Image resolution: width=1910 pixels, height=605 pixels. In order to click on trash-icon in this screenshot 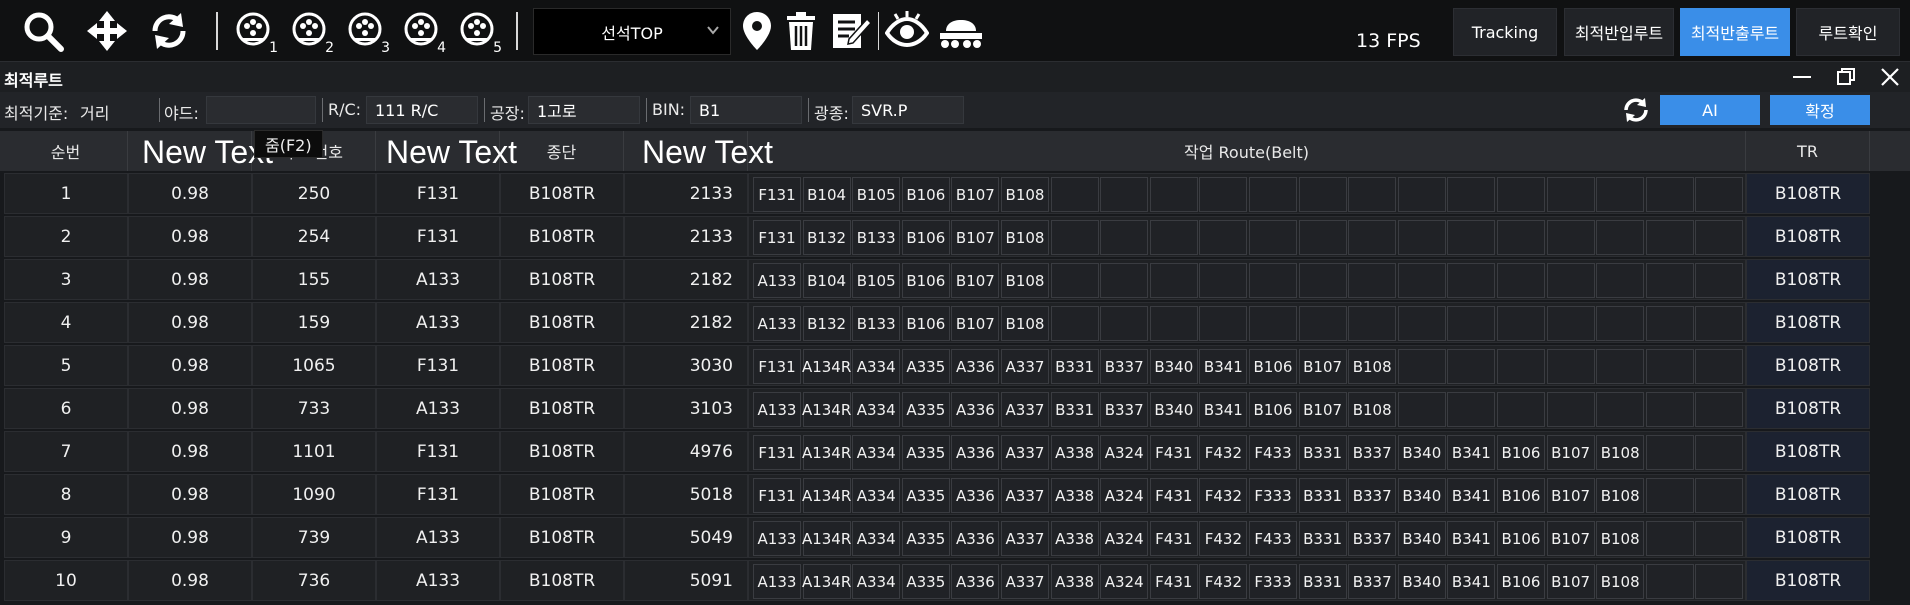, I will do `click(801, 31)`.